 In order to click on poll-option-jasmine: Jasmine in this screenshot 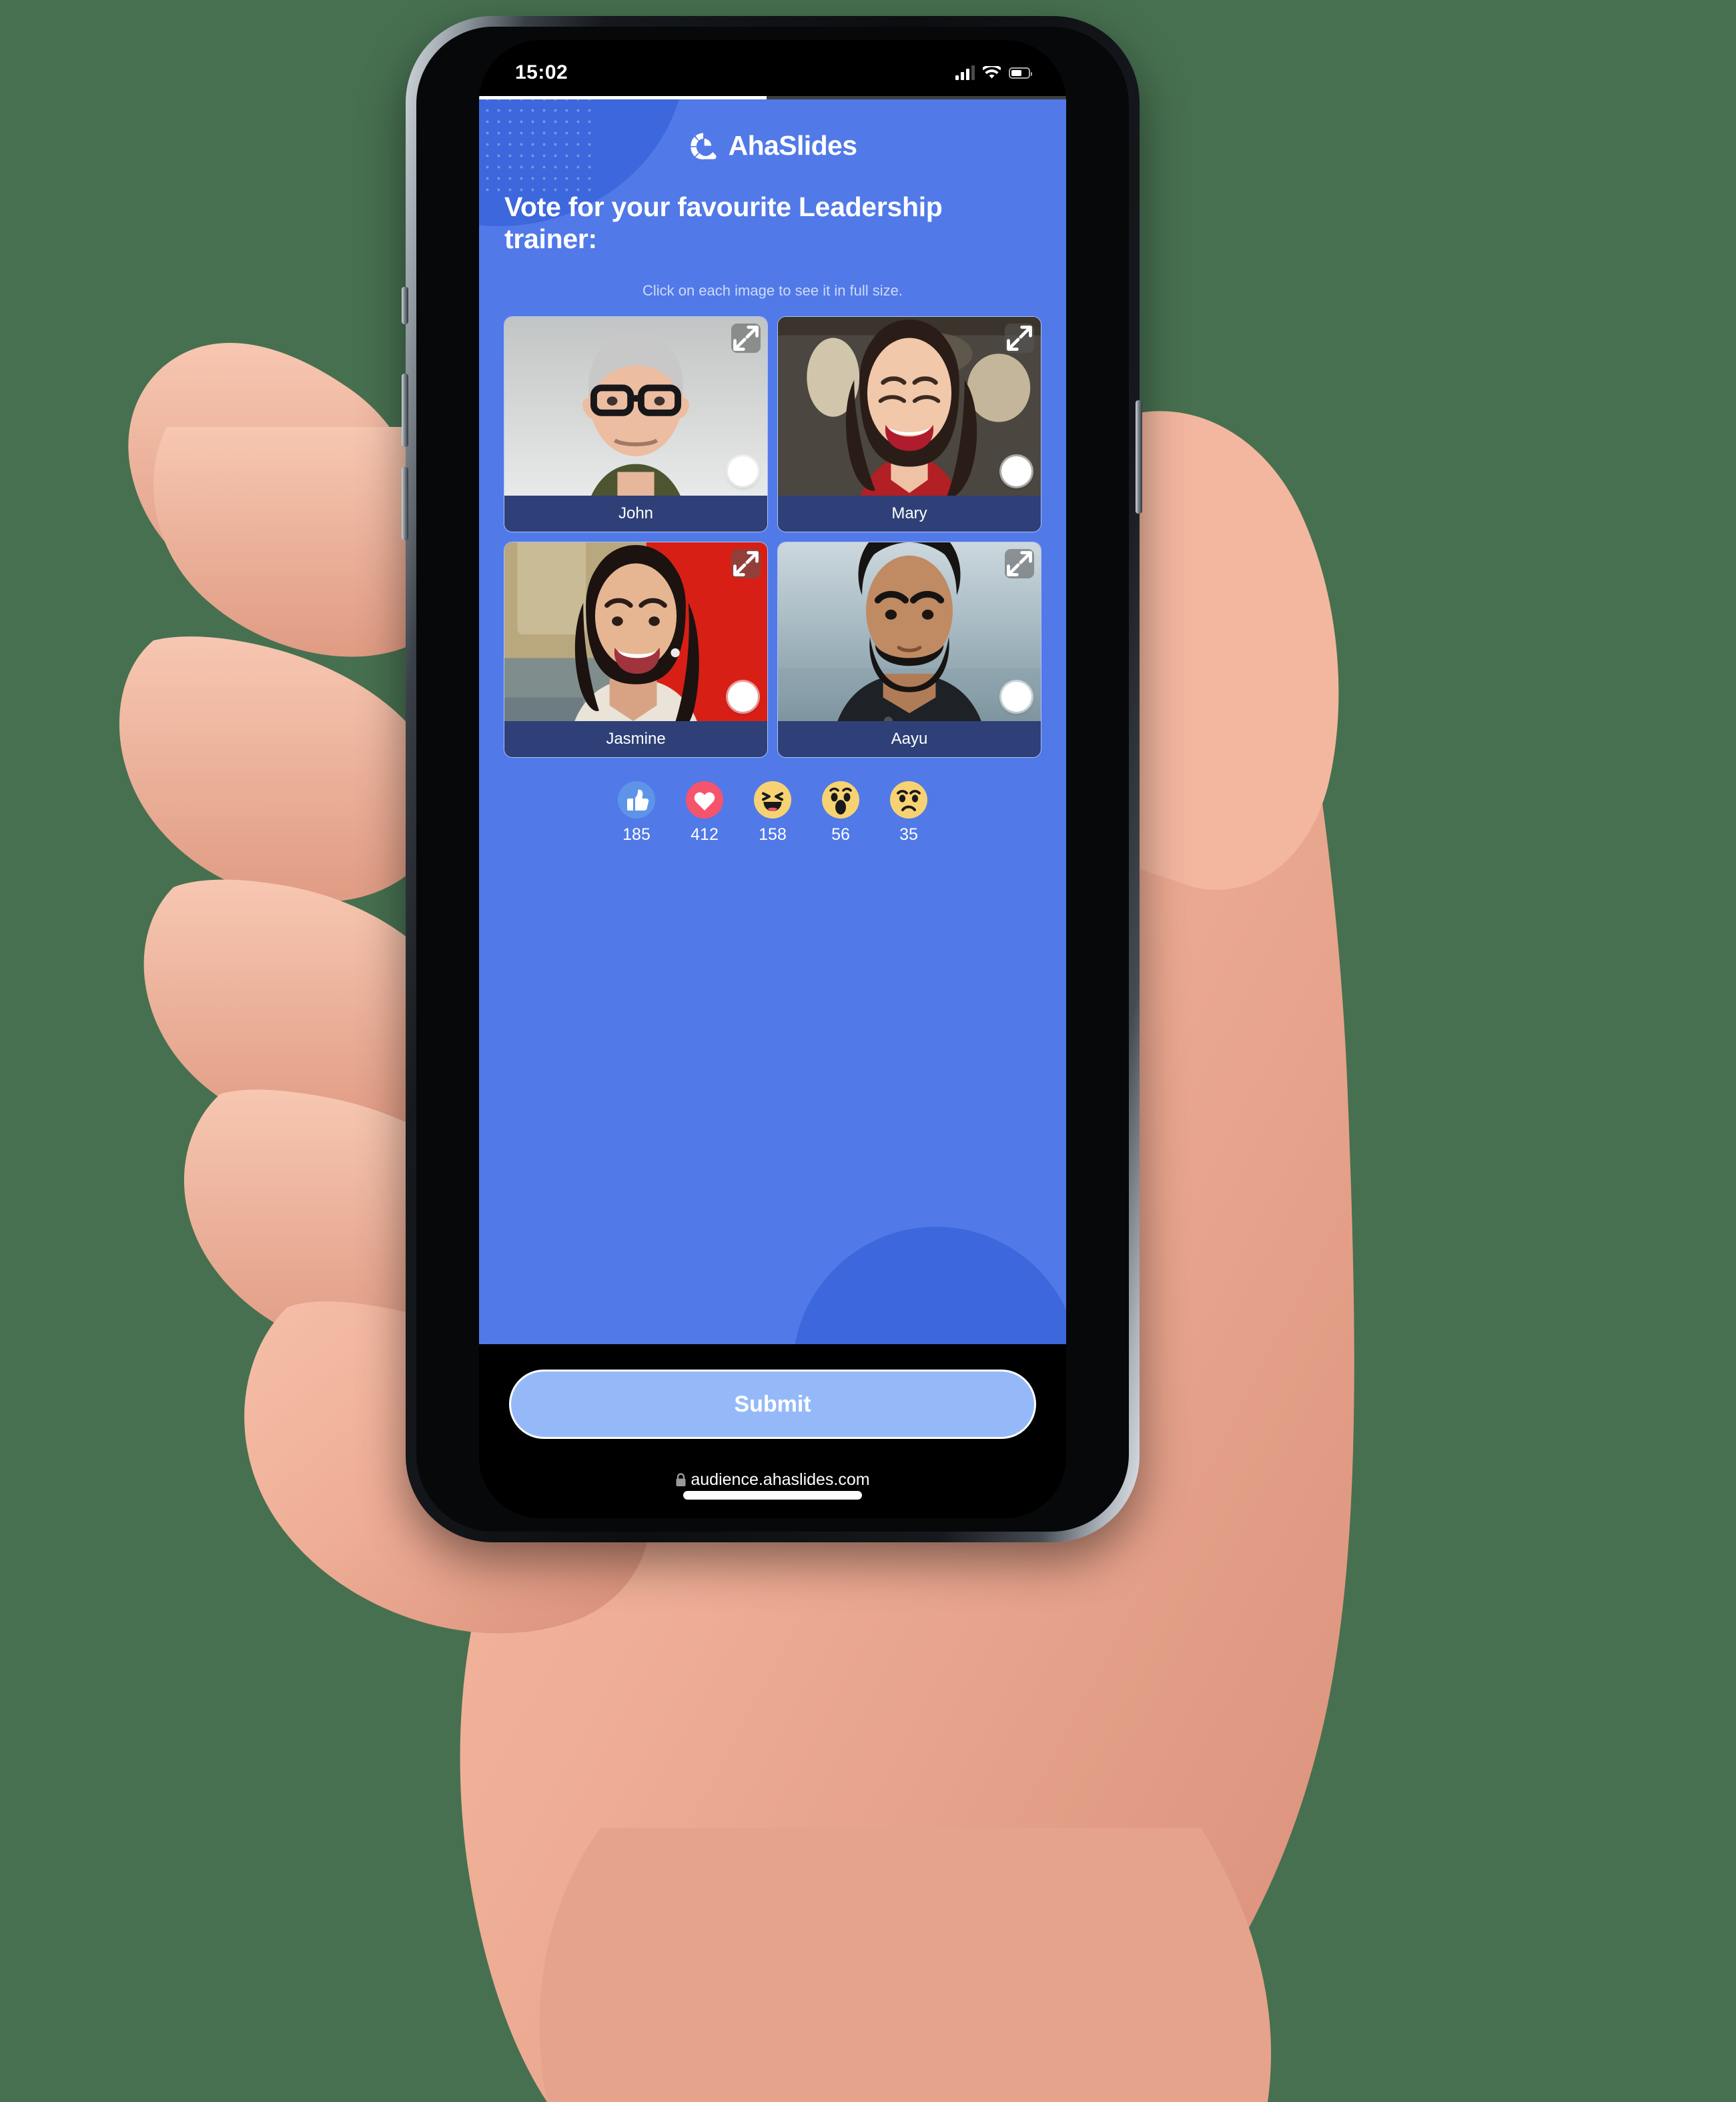, I will do `click(635, 649)`.